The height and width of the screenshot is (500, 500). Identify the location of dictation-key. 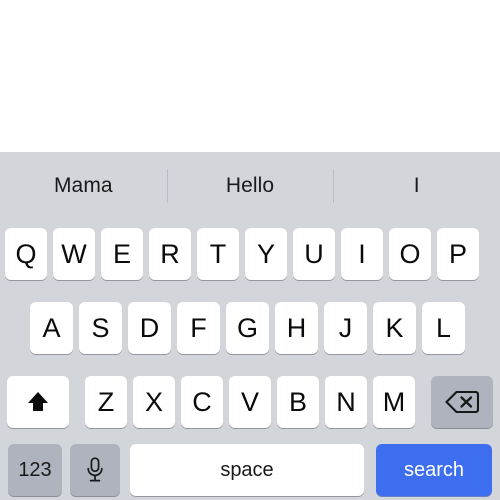
(95, 470).